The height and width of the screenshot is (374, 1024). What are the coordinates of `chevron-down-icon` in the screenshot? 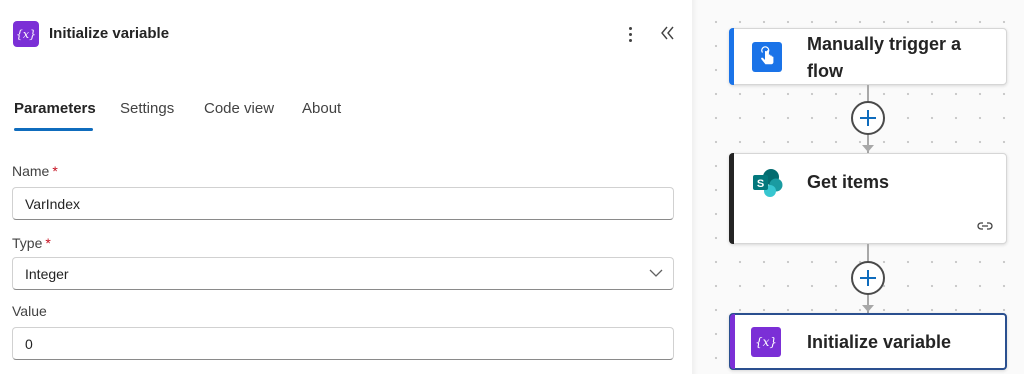 It's located at (656, 273).